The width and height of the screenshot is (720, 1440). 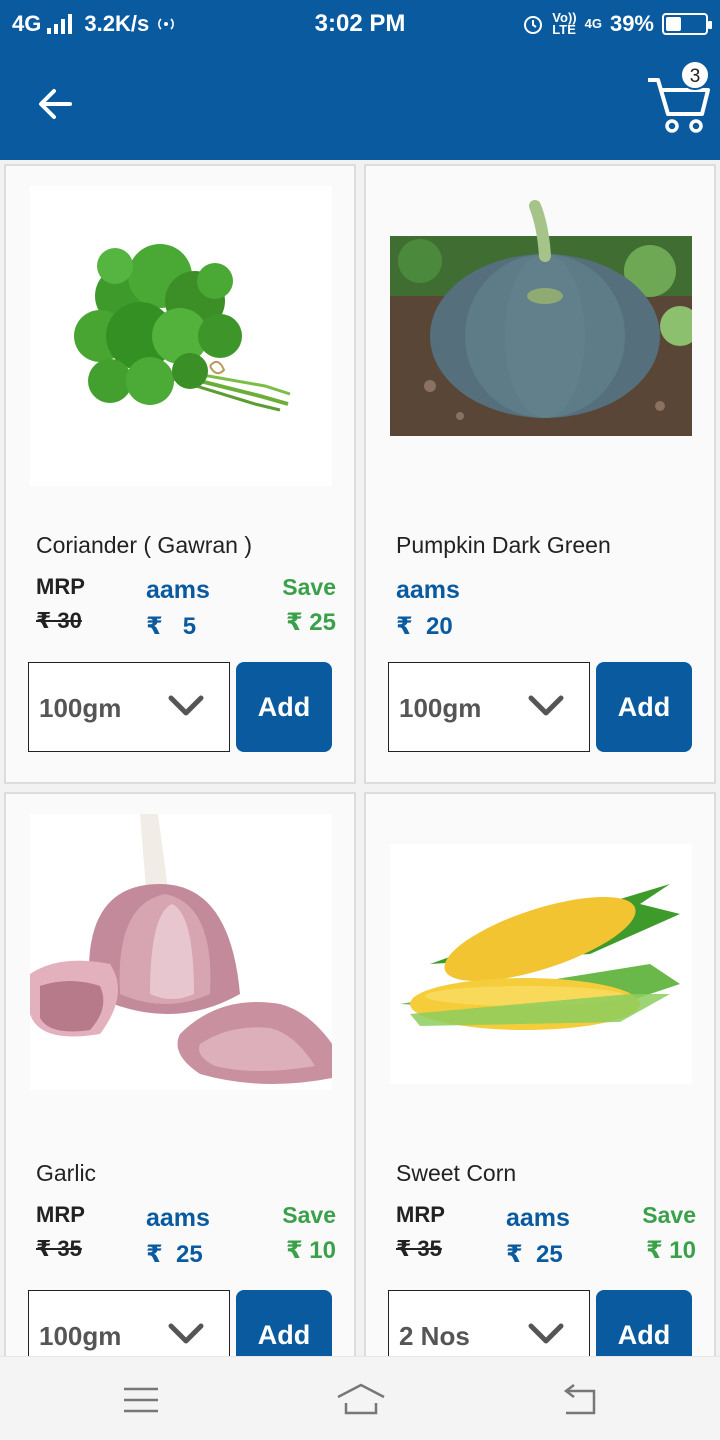 What do you see at coordinates (360, 104) in the screenshot?
I see `app-bar: 3` at bounding box center [360, 104].